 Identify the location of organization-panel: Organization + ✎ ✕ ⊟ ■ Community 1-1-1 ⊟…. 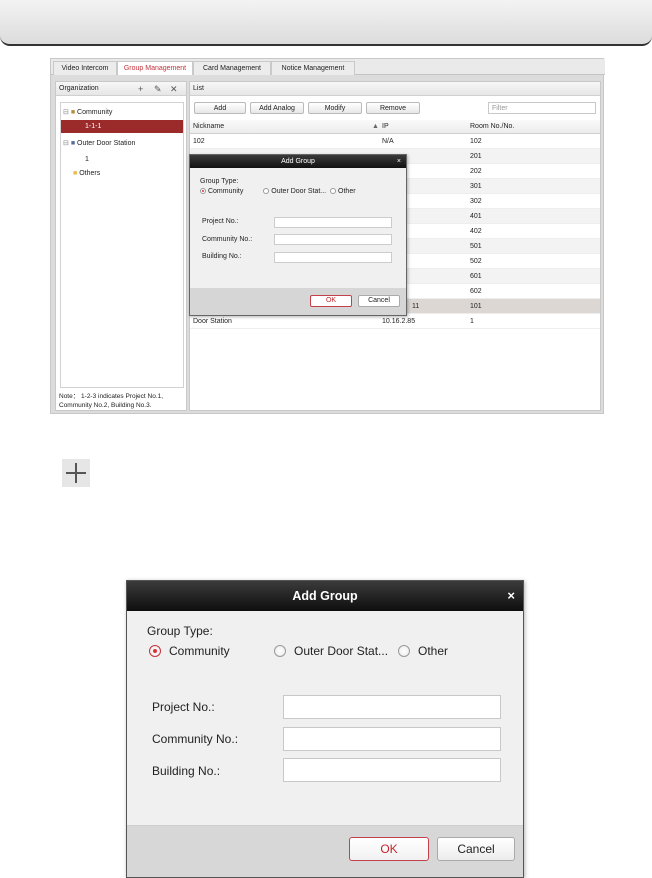
(121, 246).